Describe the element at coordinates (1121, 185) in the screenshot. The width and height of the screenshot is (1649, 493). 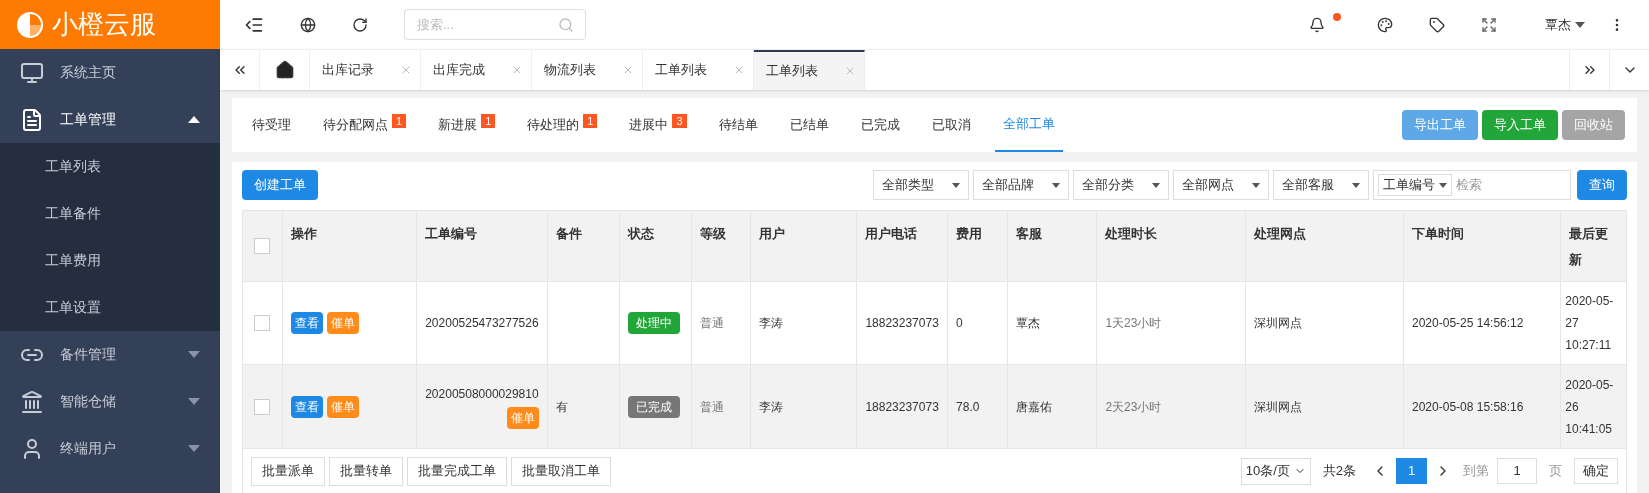
I see `filter-dropdown: 全部分类` at that location.